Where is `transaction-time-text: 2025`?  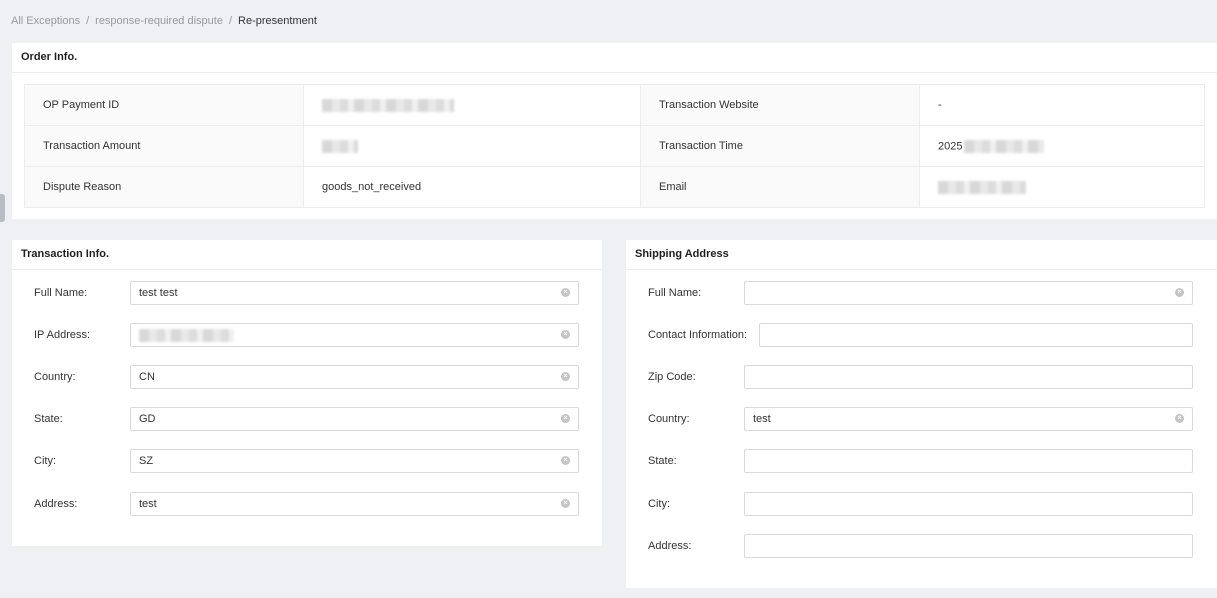 transaction-time-text: 2025 is located at coordinates (950, 145).